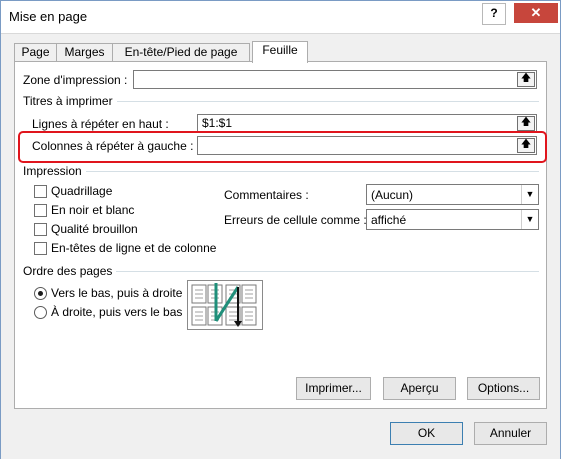 The width and height of the screenshot is (561, 459). I want to click on comments-select: (Aucun) ▼, so click(452, 194).